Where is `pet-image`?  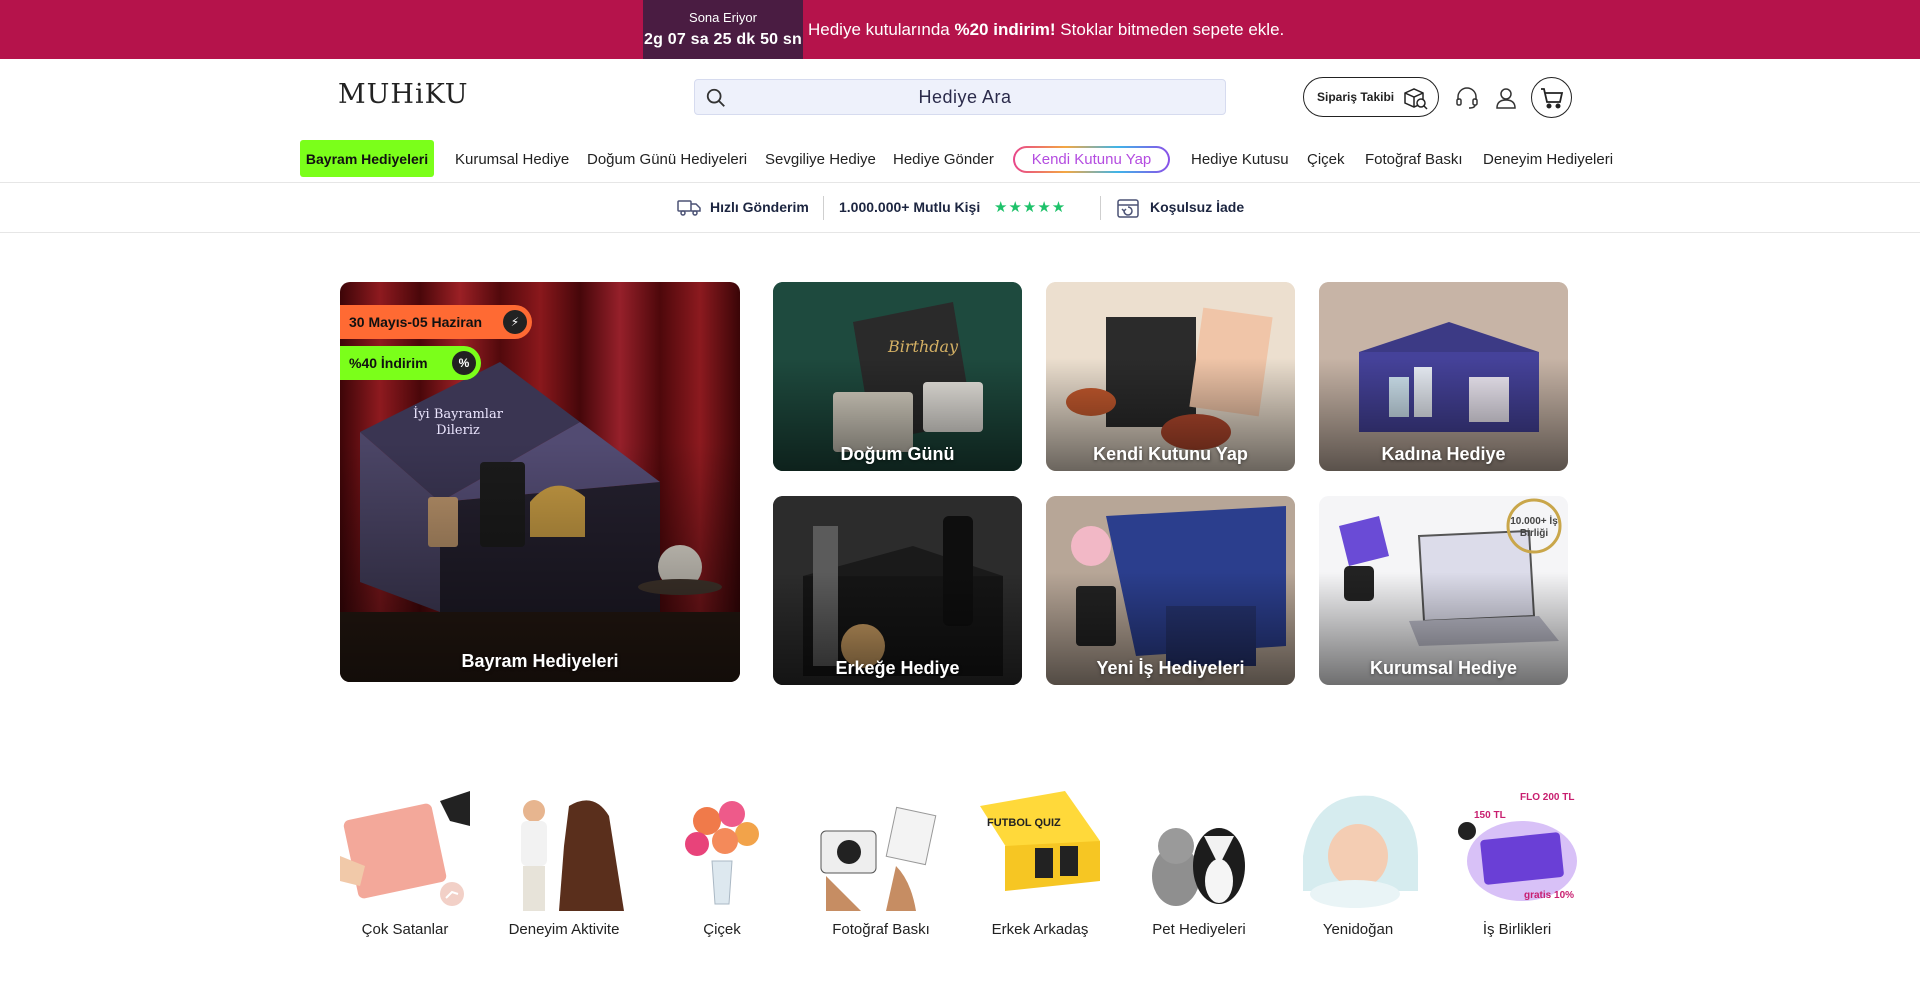
pet-image is located at coordinates (1199, 848).